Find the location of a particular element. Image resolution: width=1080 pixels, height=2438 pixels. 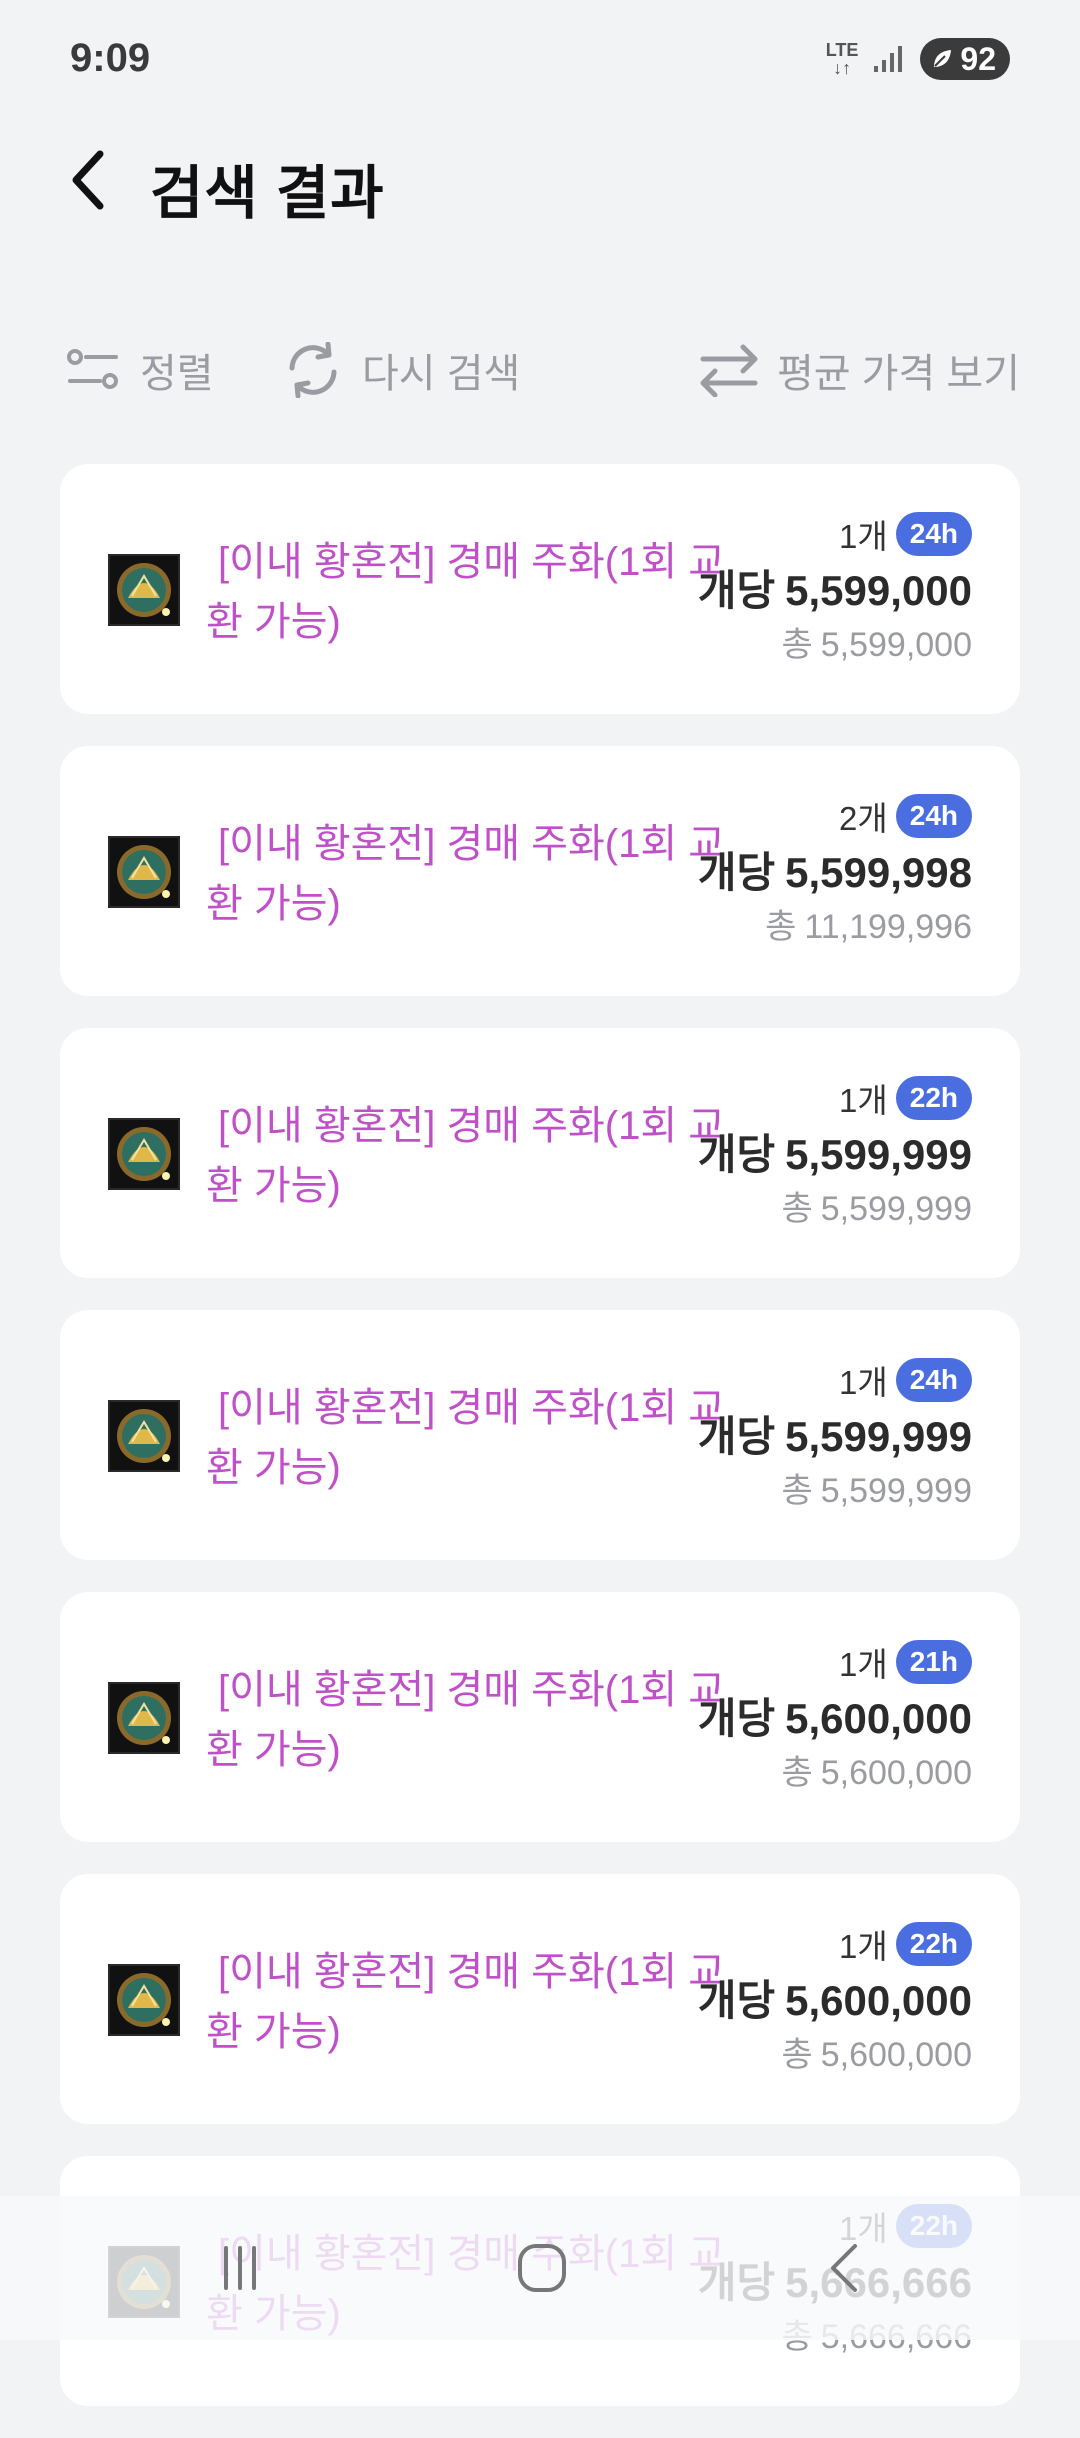

price-area: 1개 21h 개당 5,600,000 총 5,600,000 is located at coordinates (835, 1717).